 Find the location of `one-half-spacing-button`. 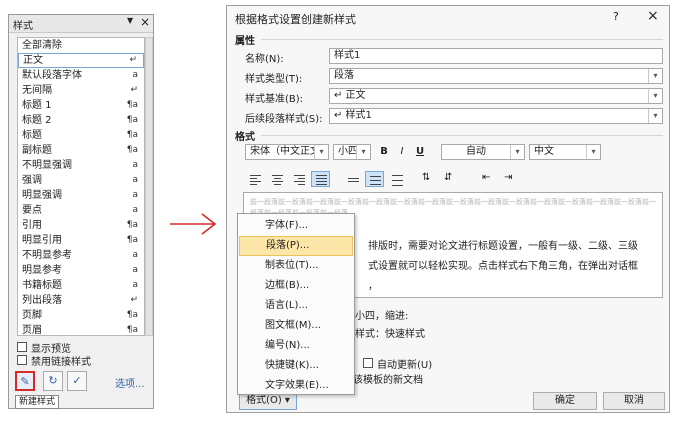

one-half-spacing-button is located at coordinates (374, 179).